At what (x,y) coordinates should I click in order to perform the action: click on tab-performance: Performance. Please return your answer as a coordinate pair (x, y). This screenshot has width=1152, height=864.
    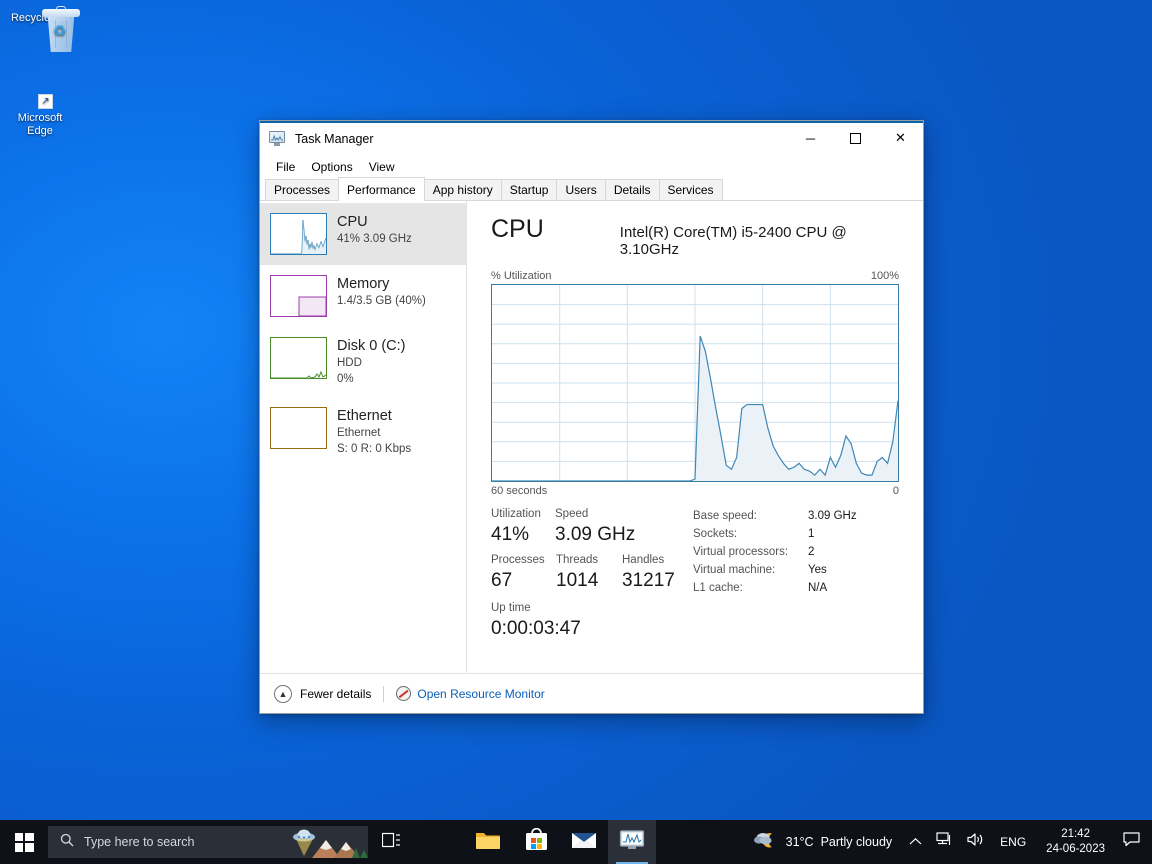
    Looking at the image, I should click on (381, 189).